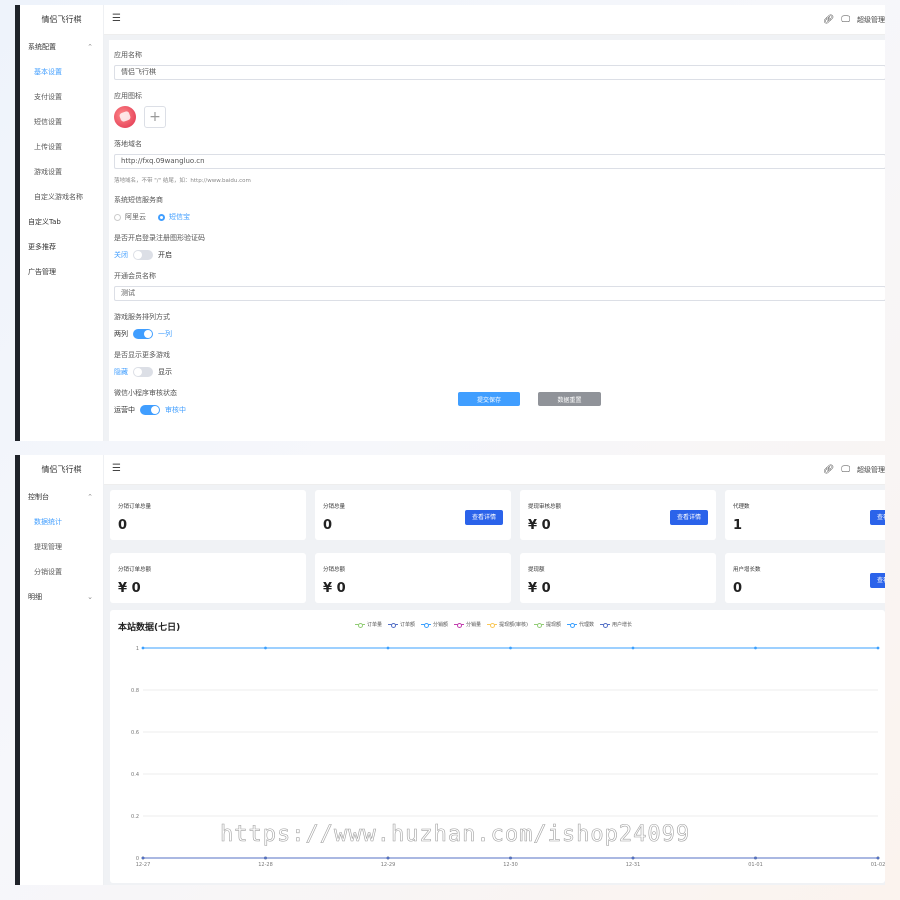 This screenshot has height=900, width=900. I want to click on stat-card-title: 提现额, so click(536, 570).